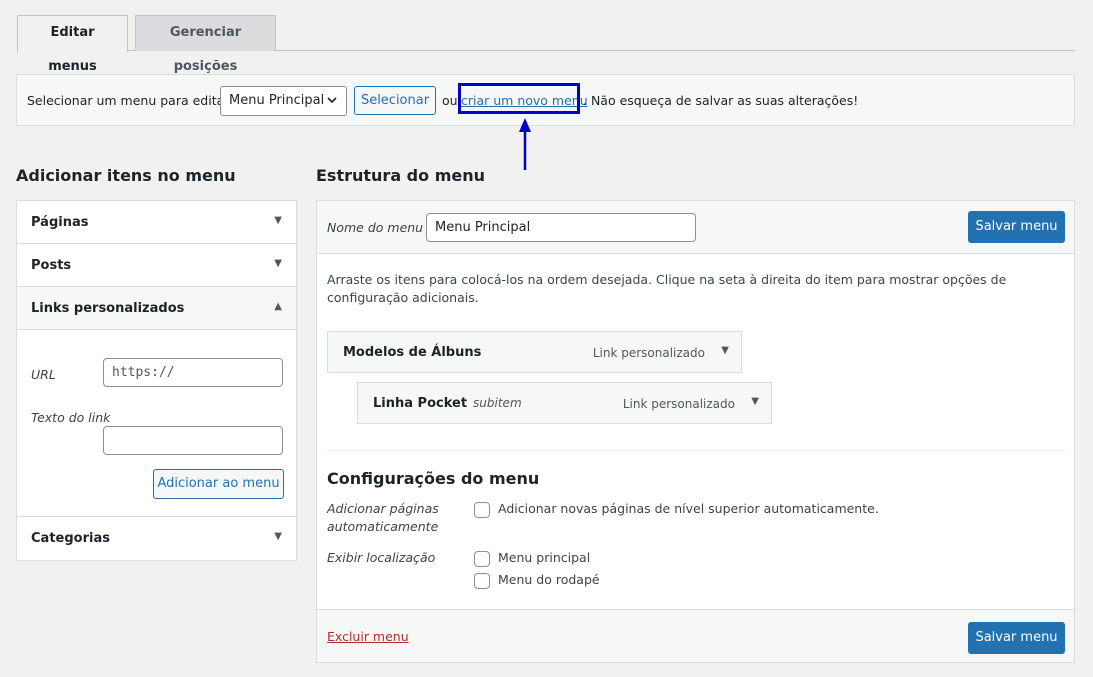 Image resolution: width=1093 pixels, height=677 pixels. I want to click on location-footer-checkbox: Menu do rodapé, so click(537, 580).